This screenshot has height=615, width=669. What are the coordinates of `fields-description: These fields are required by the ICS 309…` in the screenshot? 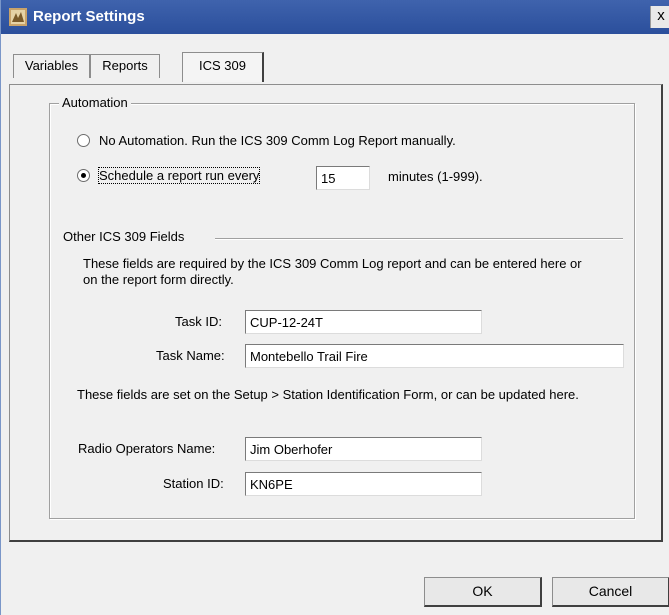 It's located at (332, 271).